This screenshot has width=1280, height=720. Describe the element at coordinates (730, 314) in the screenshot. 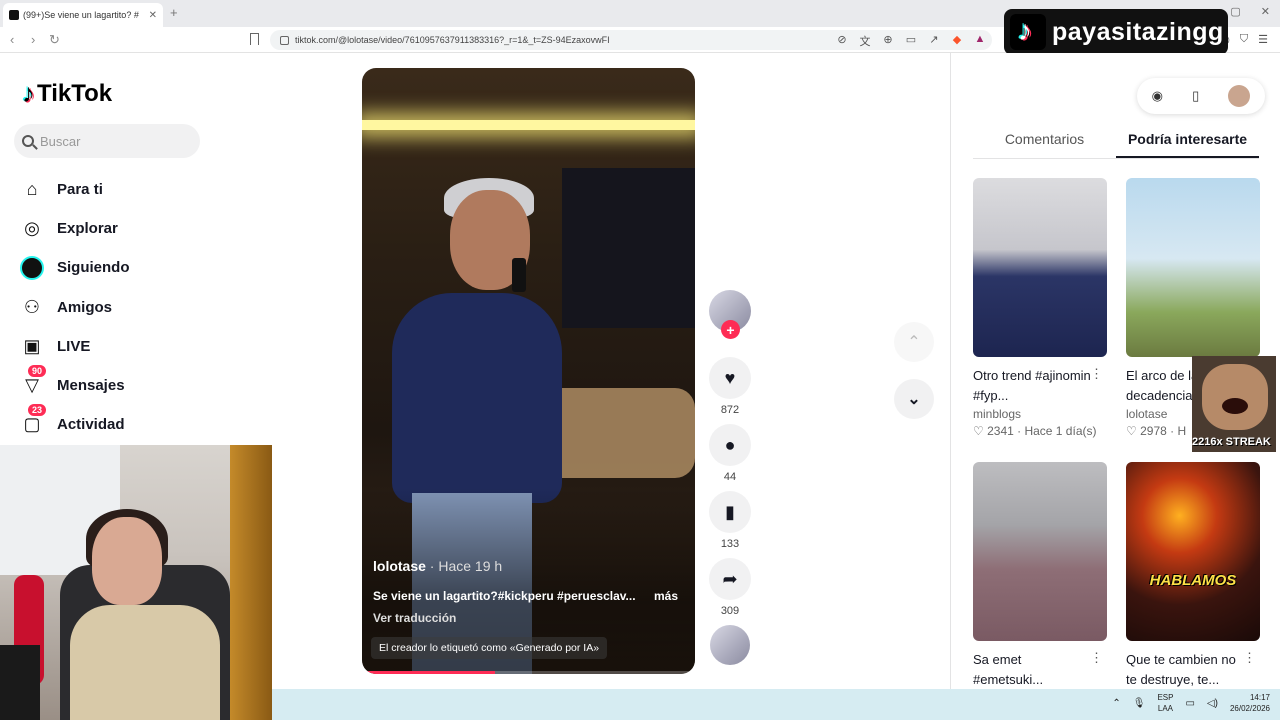

I see `creator-avatar: +` at that location.